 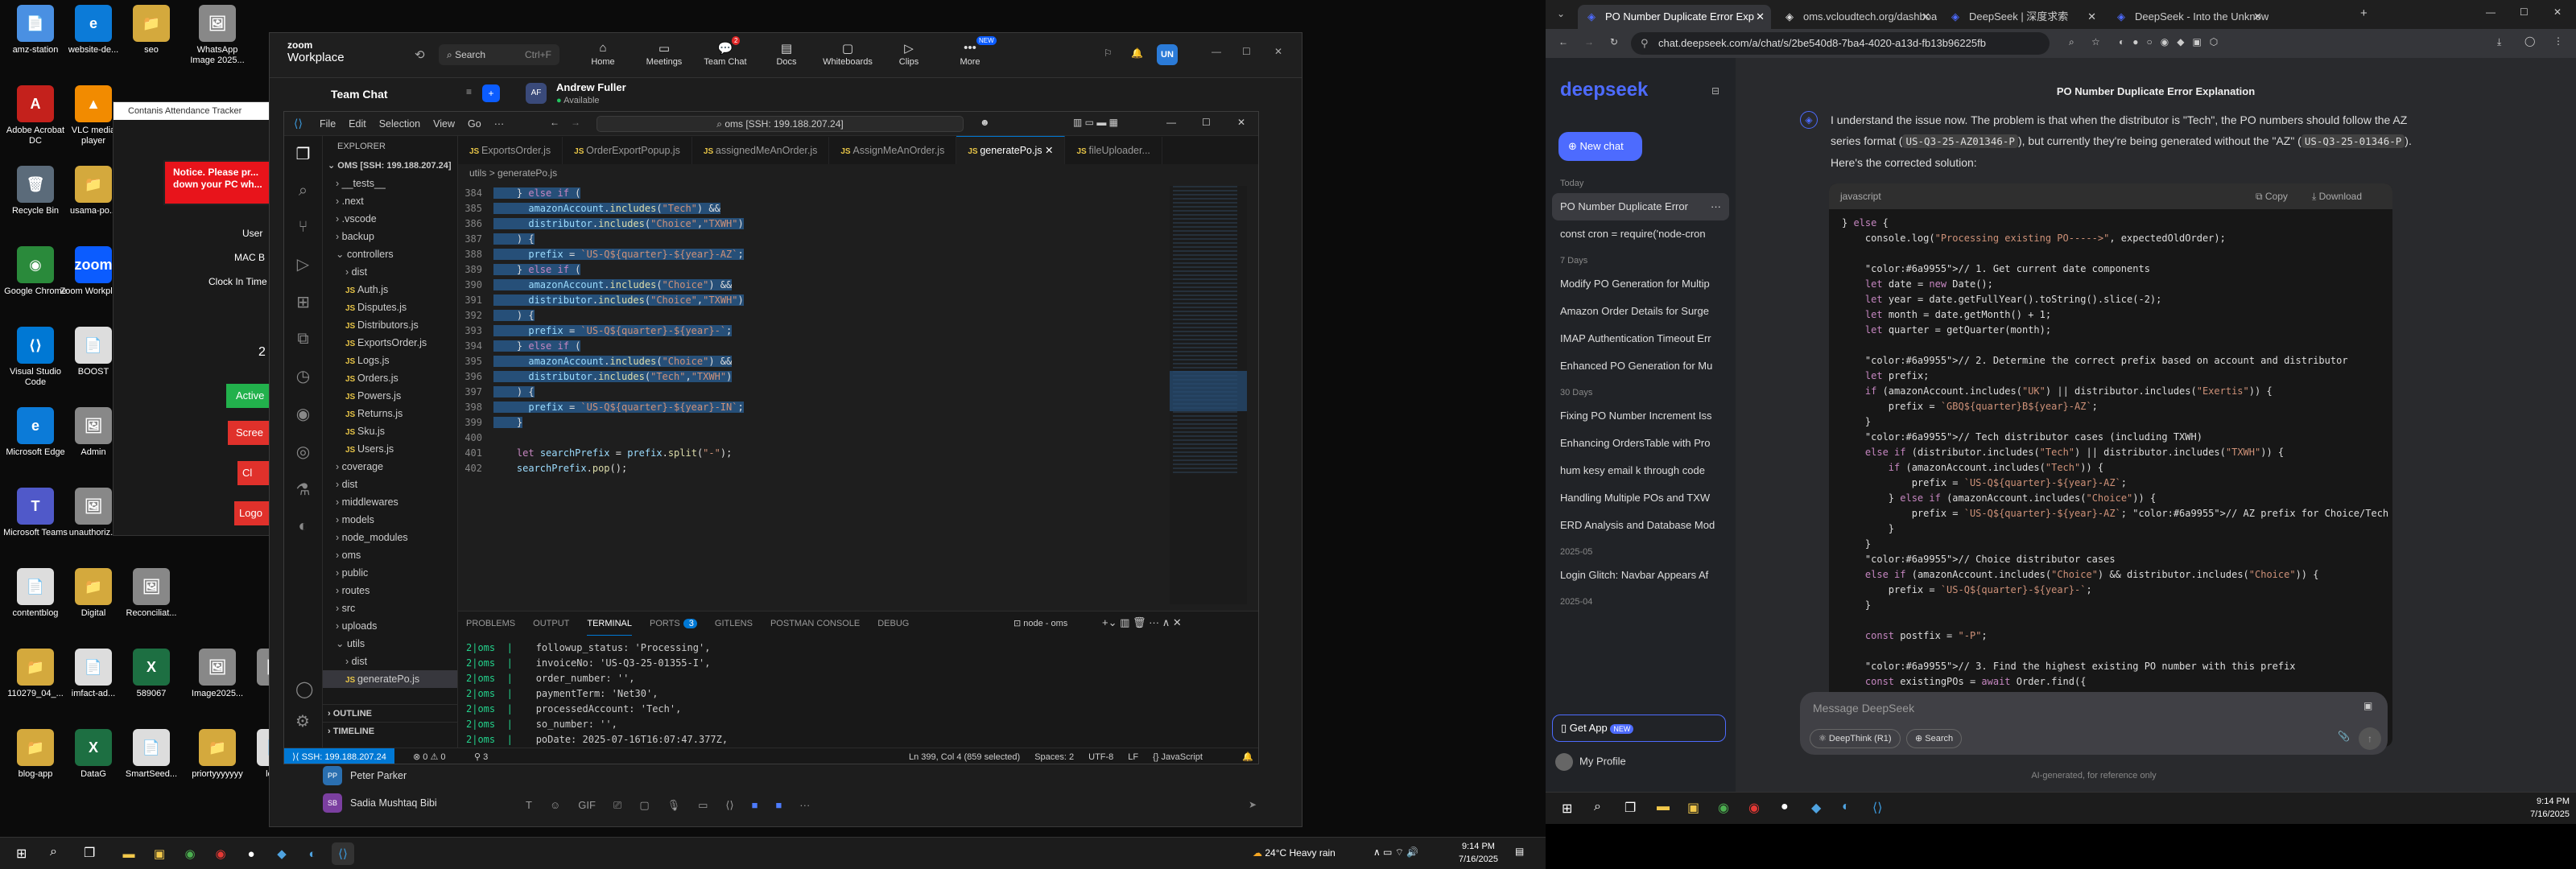 I want to click on desktop-icon: 📁 seo, so click(x=151, y=30).